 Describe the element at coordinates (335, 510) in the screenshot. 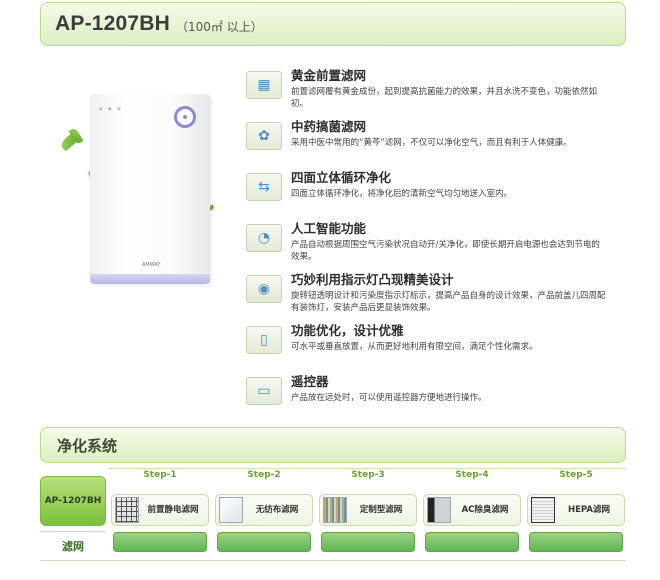

I see `custom-filter-icon` at that location.